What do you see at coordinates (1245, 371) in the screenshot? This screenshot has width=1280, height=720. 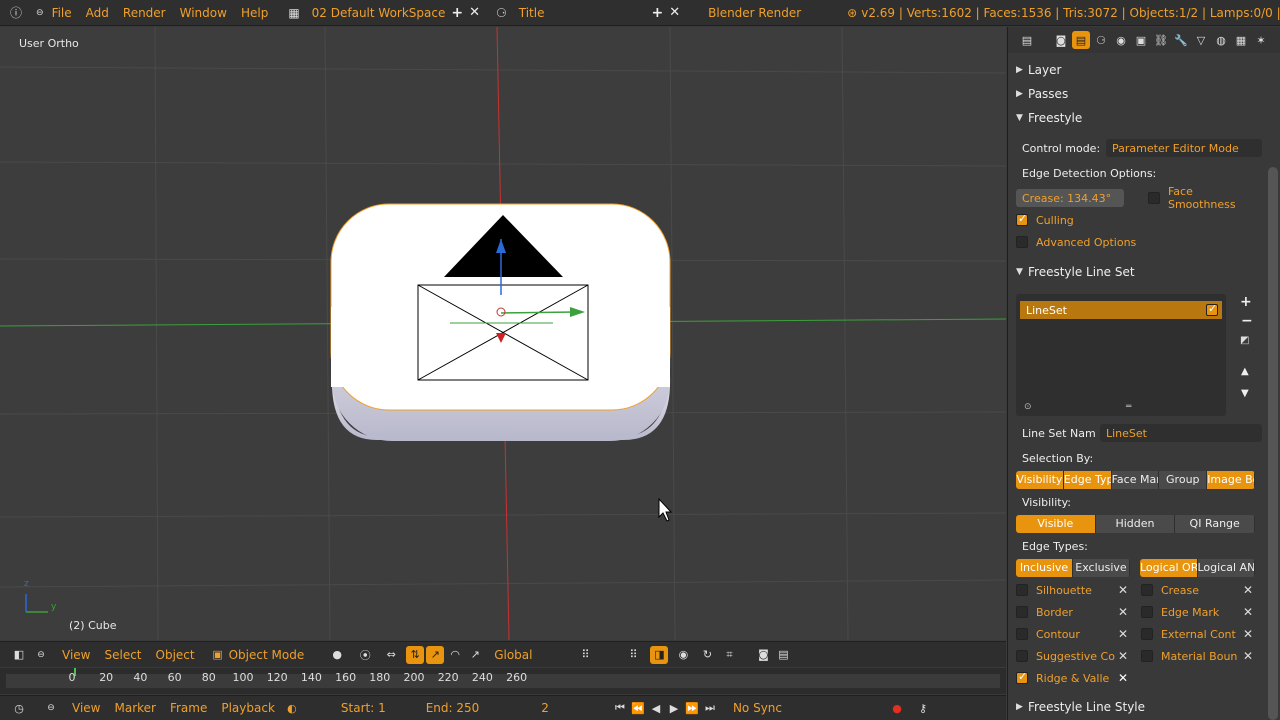 I see `move-up-button: ▲` at bounding box center [1245, 371].